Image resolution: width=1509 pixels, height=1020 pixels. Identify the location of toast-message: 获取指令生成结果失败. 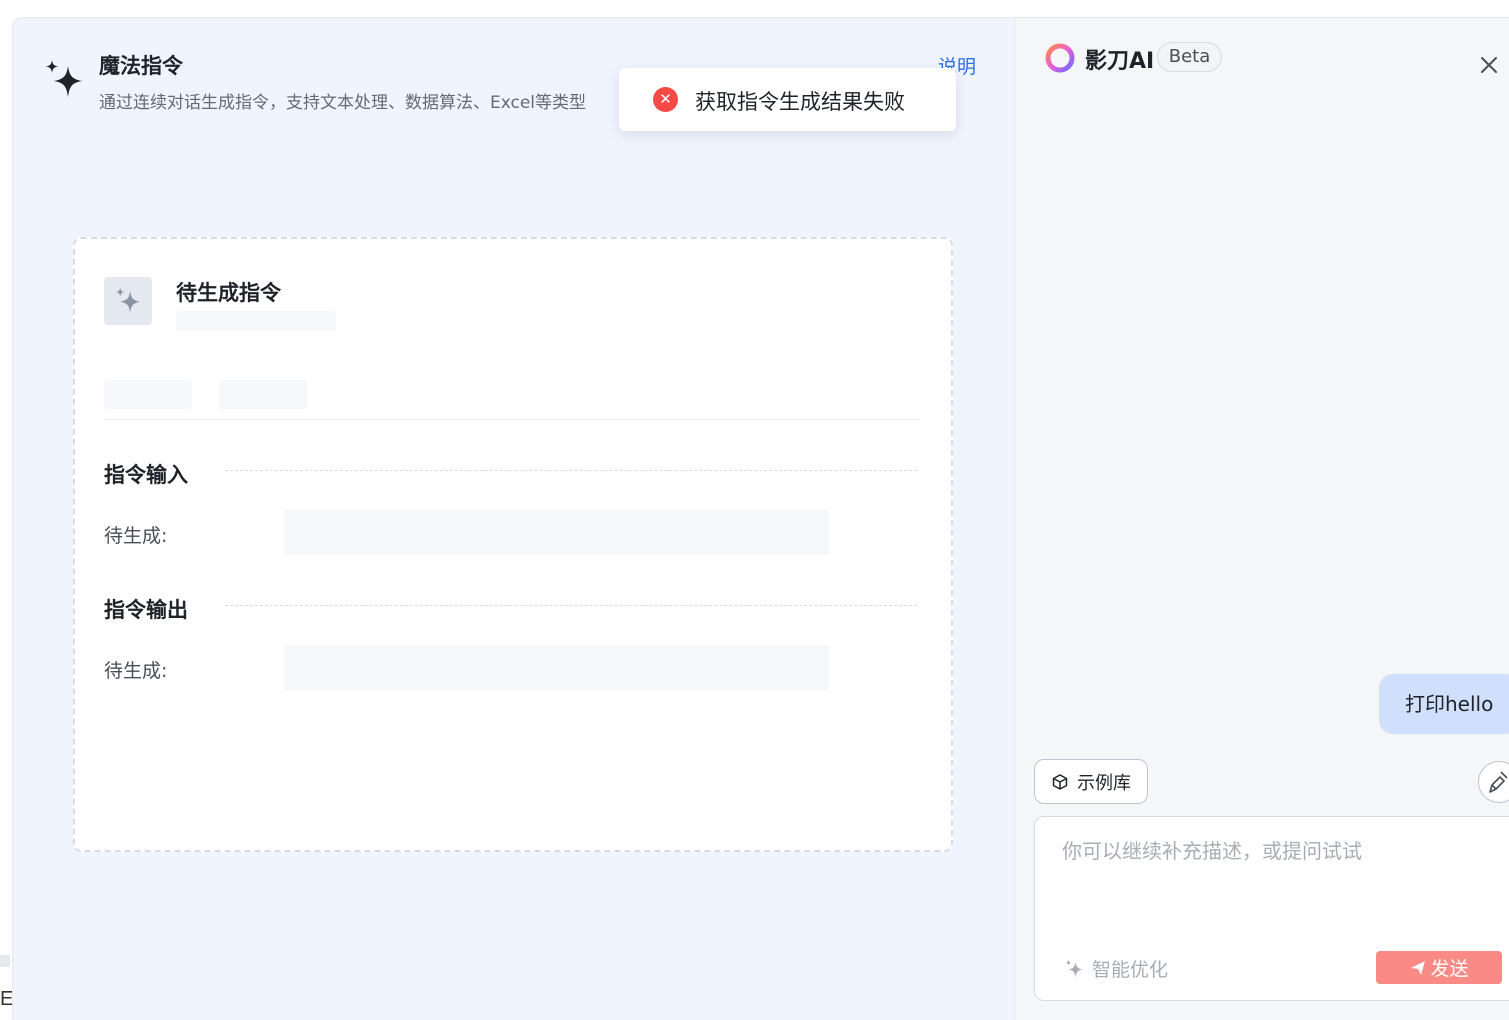
(800, 102).